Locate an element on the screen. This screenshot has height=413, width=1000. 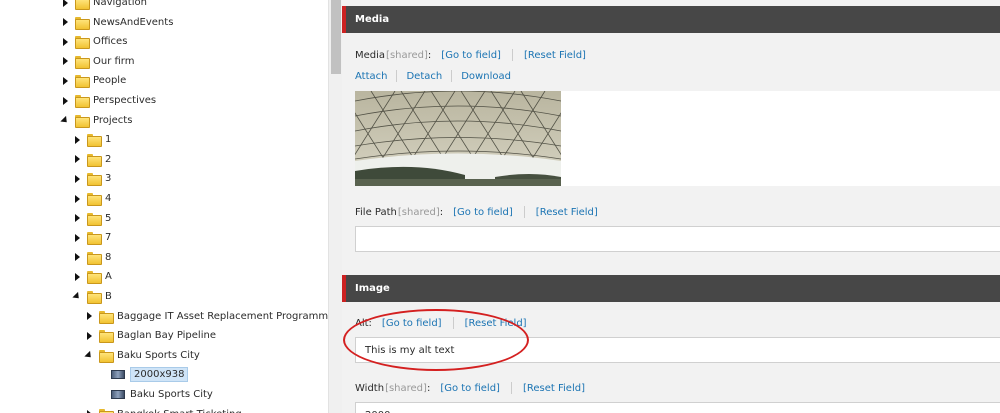
file-path-input is located at coordinates (677, 239).